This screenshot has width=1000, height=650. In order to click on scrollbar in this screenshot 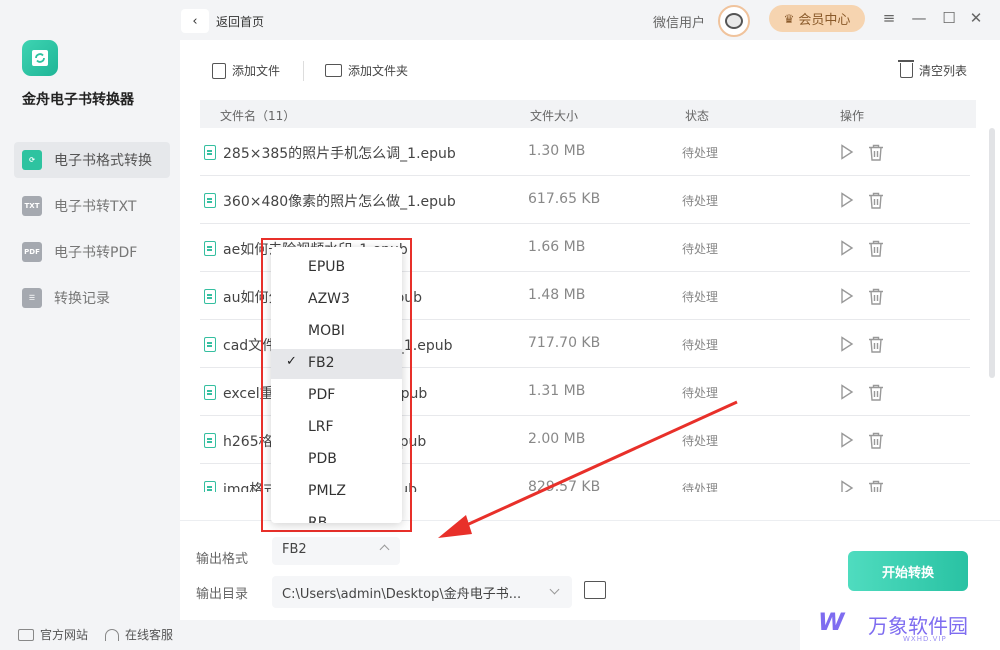, I will do `click(992, 253)`.